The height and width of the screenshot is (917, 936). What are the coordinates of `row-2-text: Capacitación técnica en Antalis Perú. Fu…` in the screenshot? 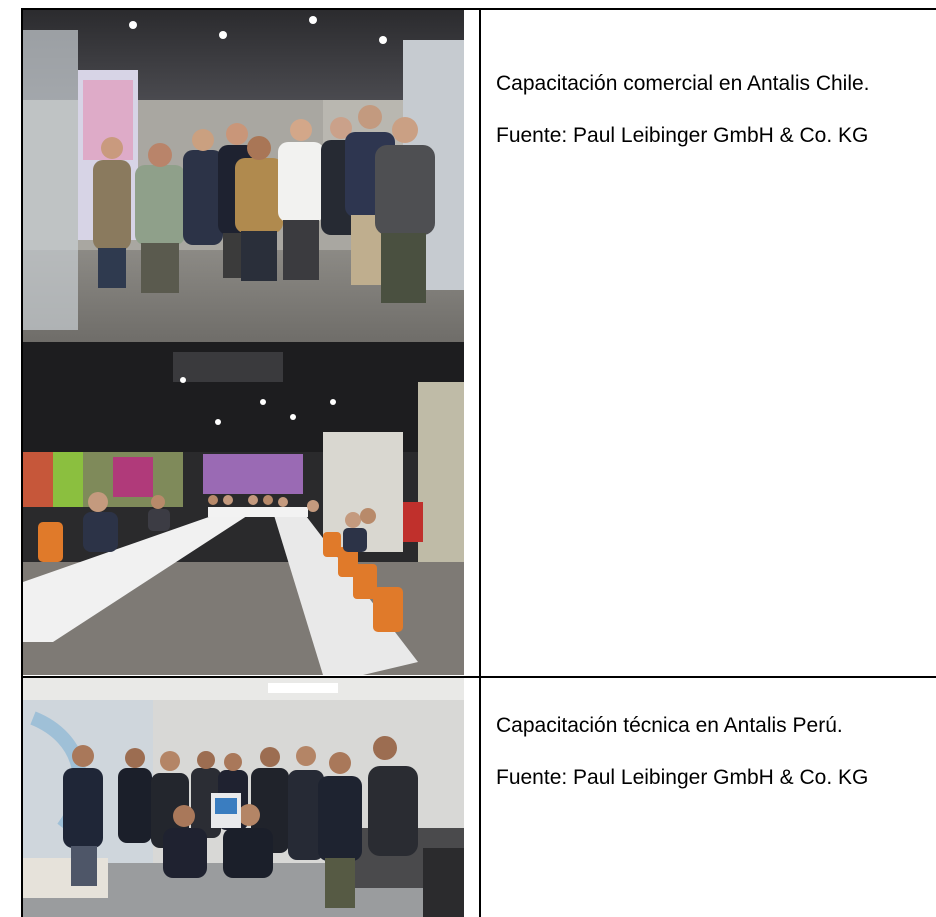 It's located at (706, 752).